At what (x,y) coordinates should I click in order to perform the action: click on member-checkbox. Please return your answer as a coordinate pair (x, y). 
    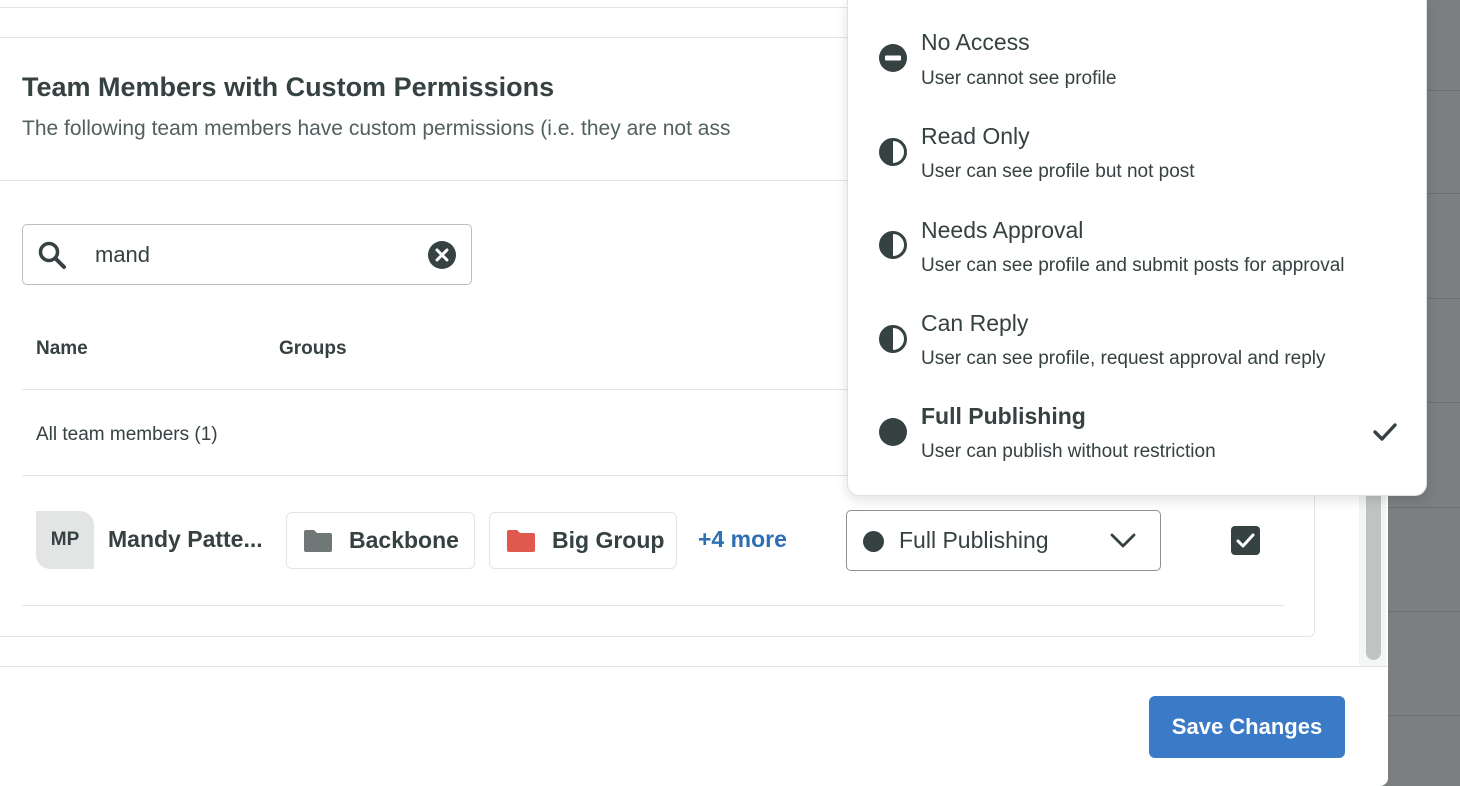
    Looking at the image, I should click on (1245, 540).